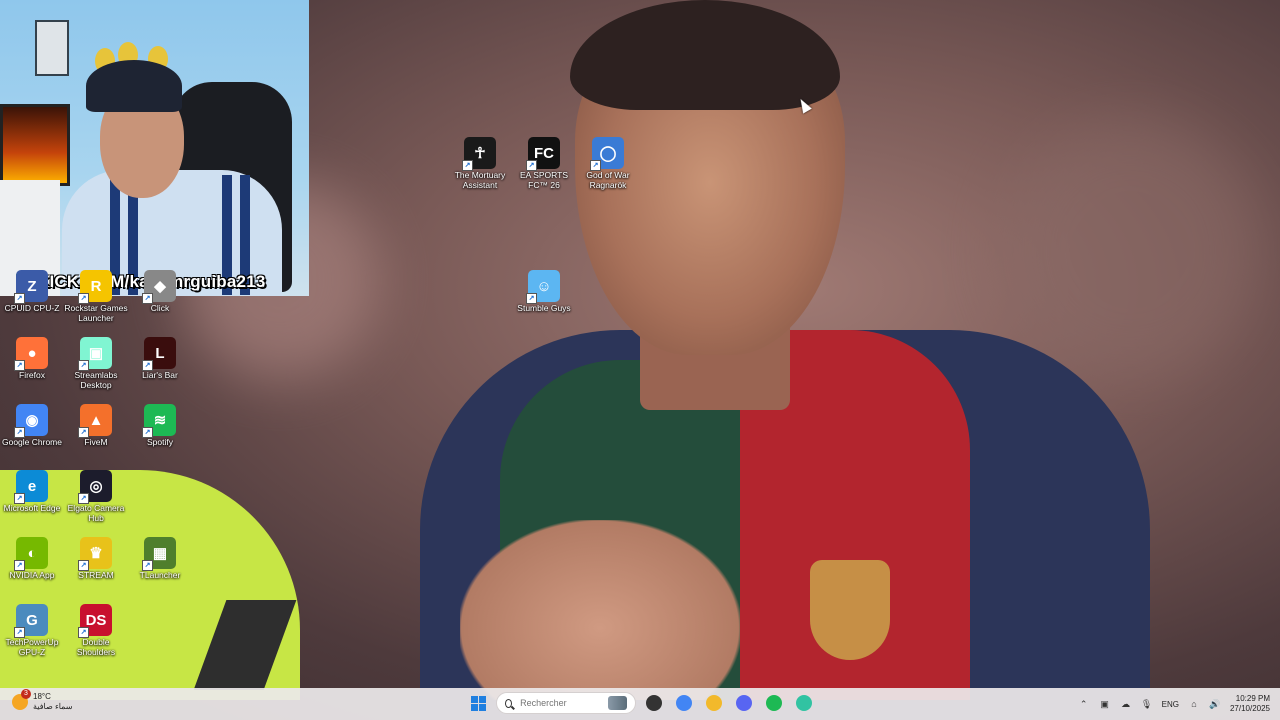 The height and width of the screenshot is (720, 1280). What do you see at coordinates (744, 703) in the screenshot?
I see `discord-button` at bounding box center [744, 703].